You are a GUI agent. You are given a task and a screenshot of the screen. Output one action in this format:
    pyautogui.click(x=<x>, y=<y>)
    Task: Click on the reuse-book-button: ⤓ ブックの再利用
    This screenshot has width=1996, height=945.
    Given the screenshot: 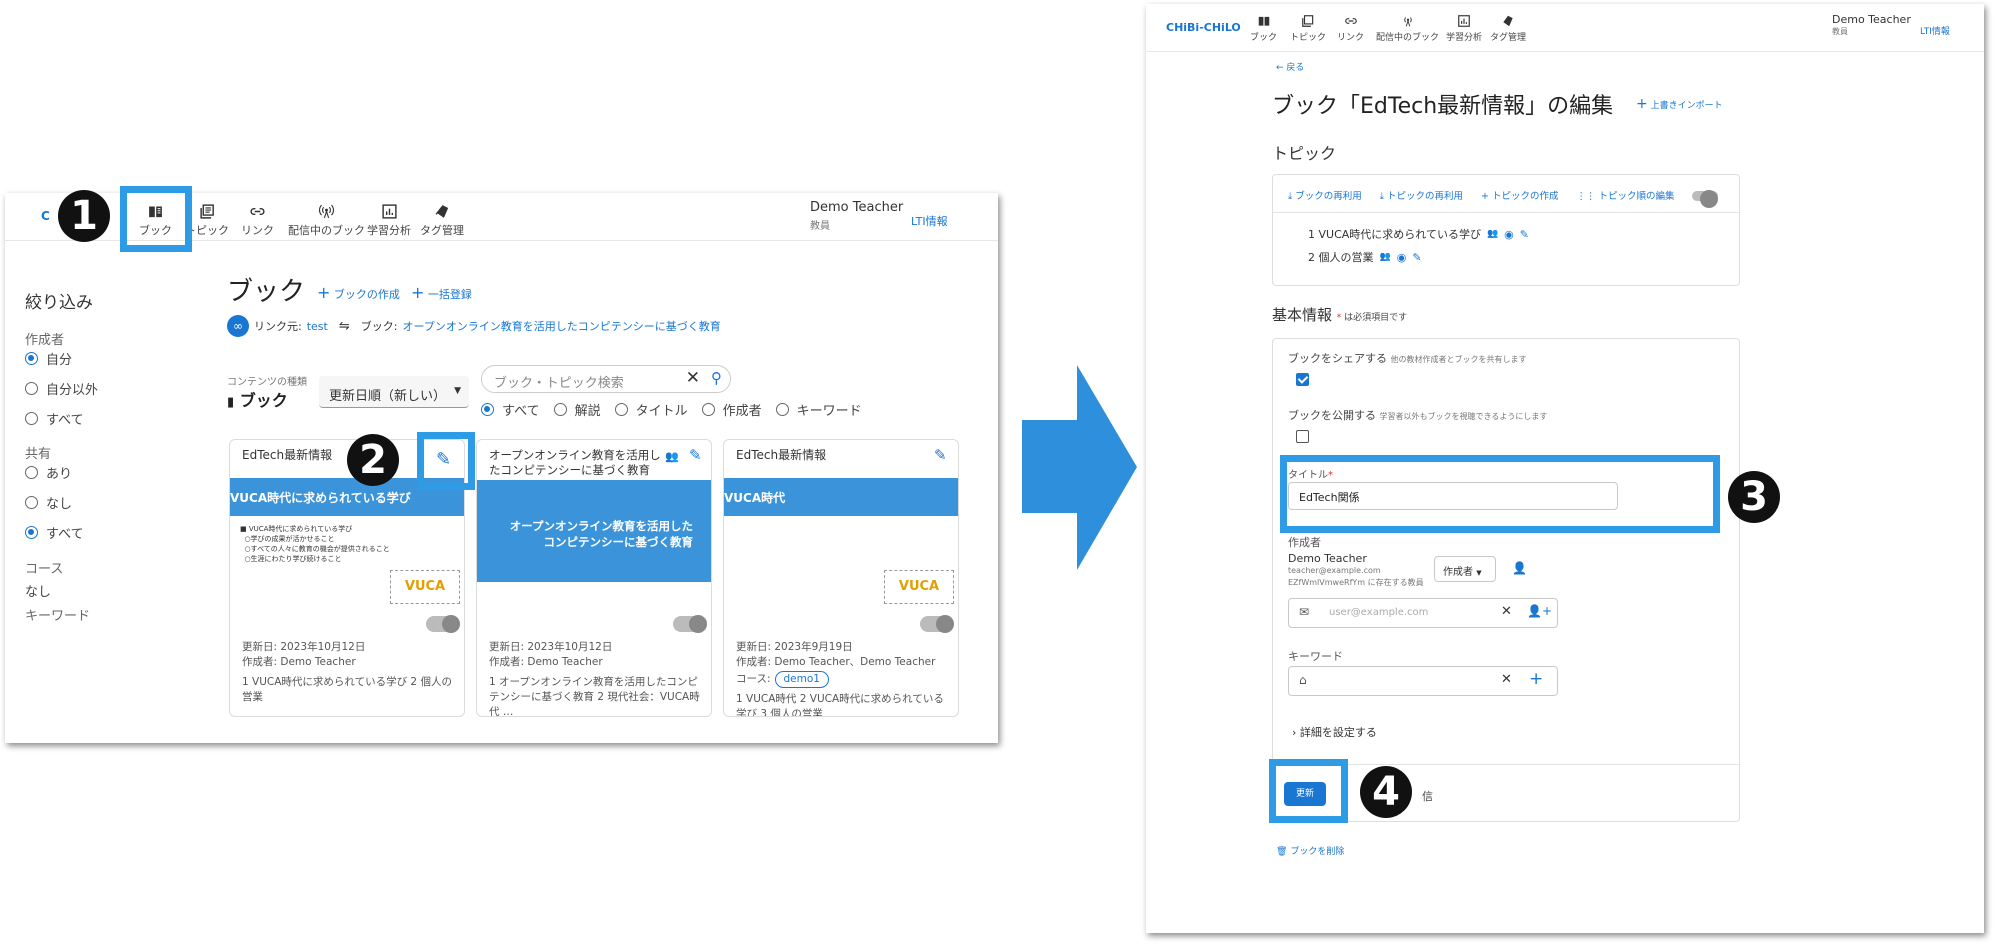 What is the action you would take?
    pyautogui.click(x=1325, y=195)
    